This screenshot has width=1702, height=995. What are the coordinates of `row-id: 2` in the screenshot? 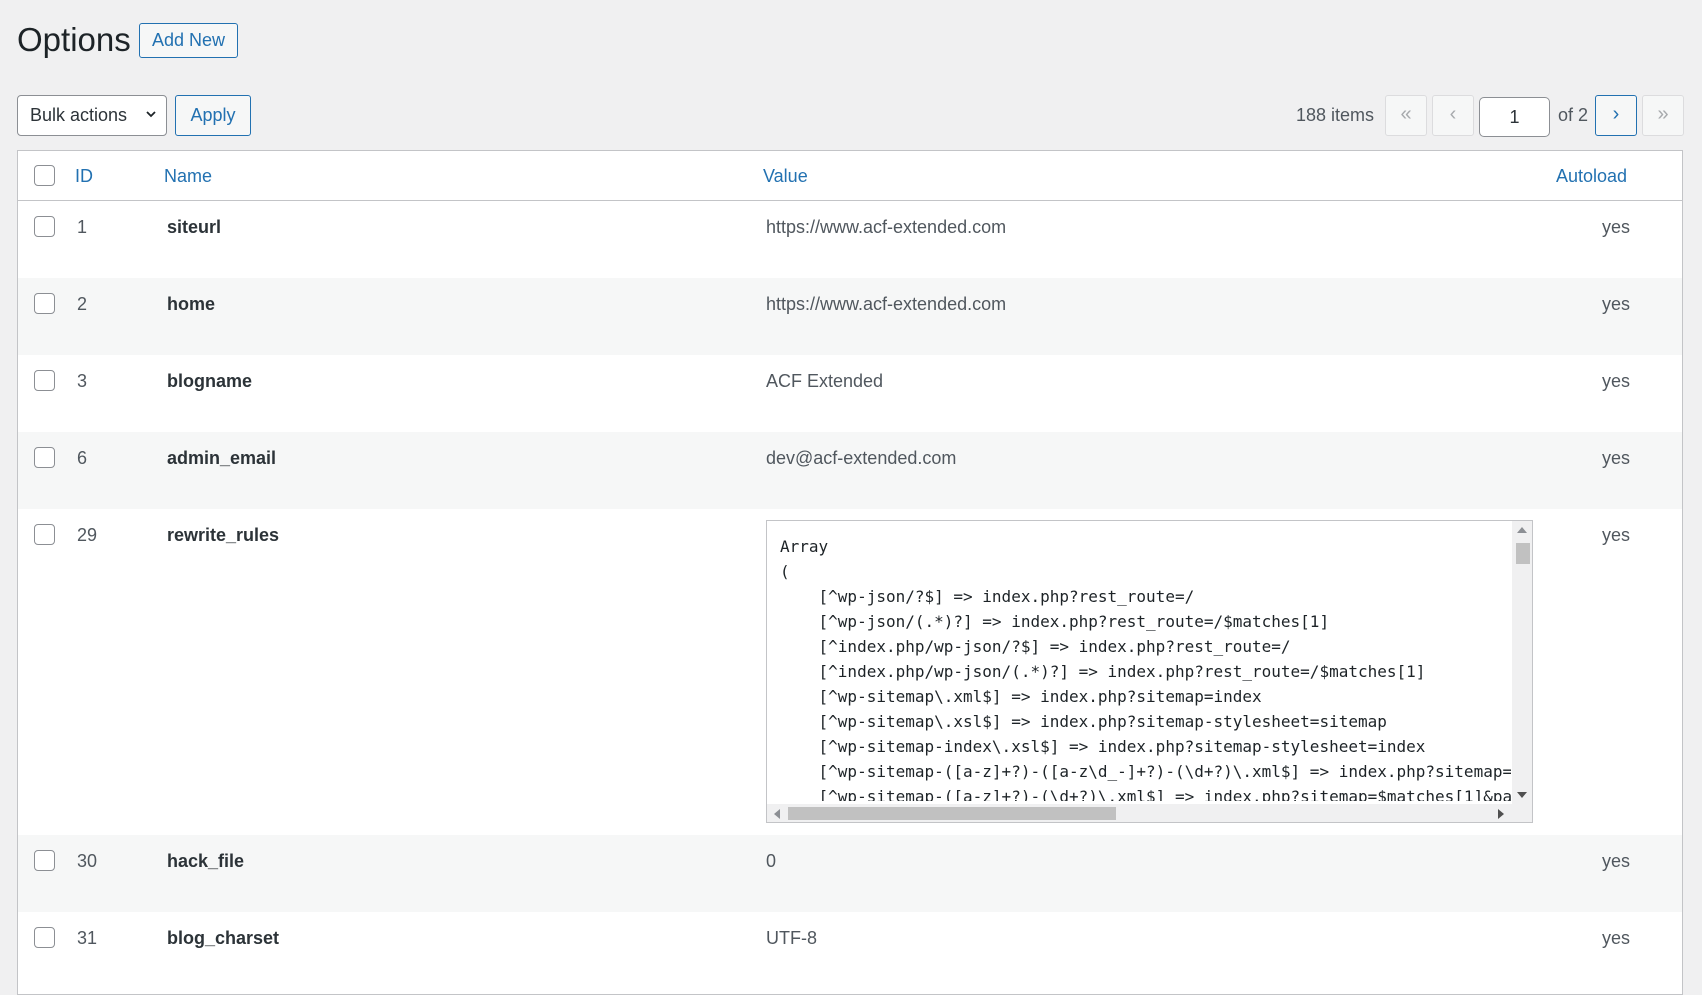 It's located at (82, 304).